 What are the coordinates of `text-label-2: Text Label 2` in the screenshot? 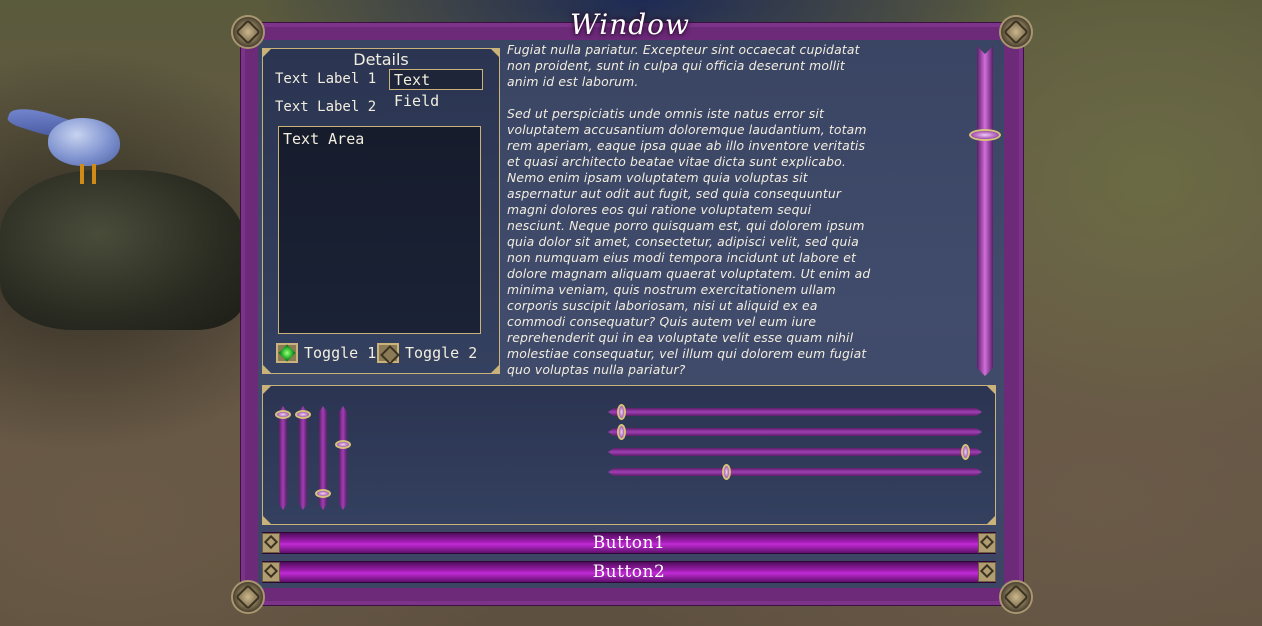 It's located at (326, 107).